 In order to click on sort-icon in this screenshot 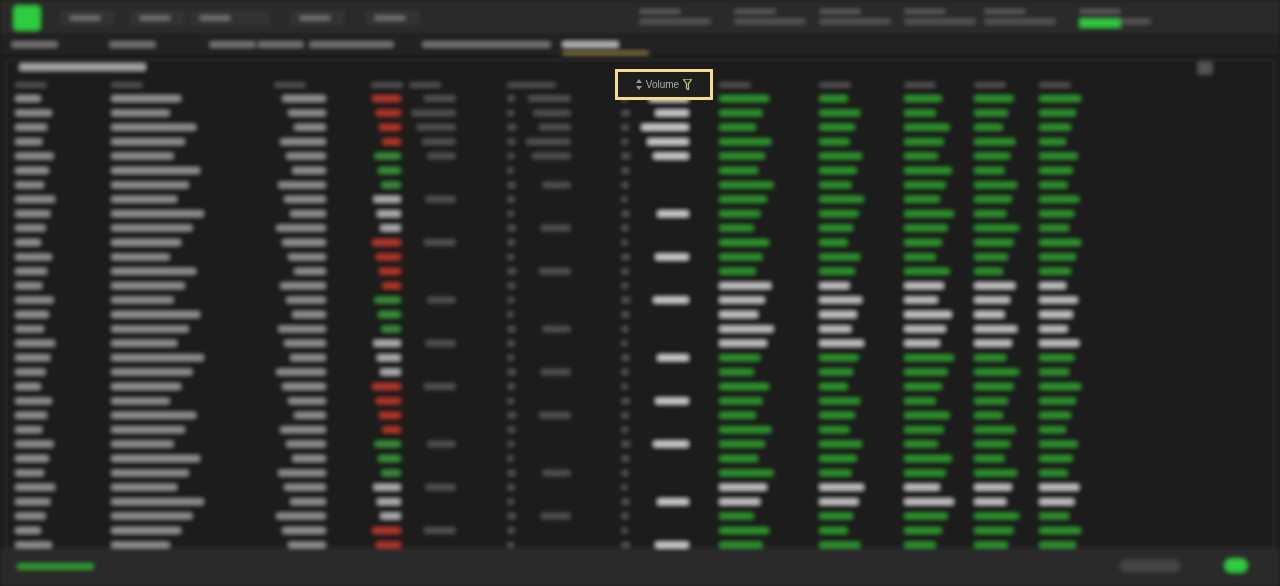, I will do `click(638, 84)`.